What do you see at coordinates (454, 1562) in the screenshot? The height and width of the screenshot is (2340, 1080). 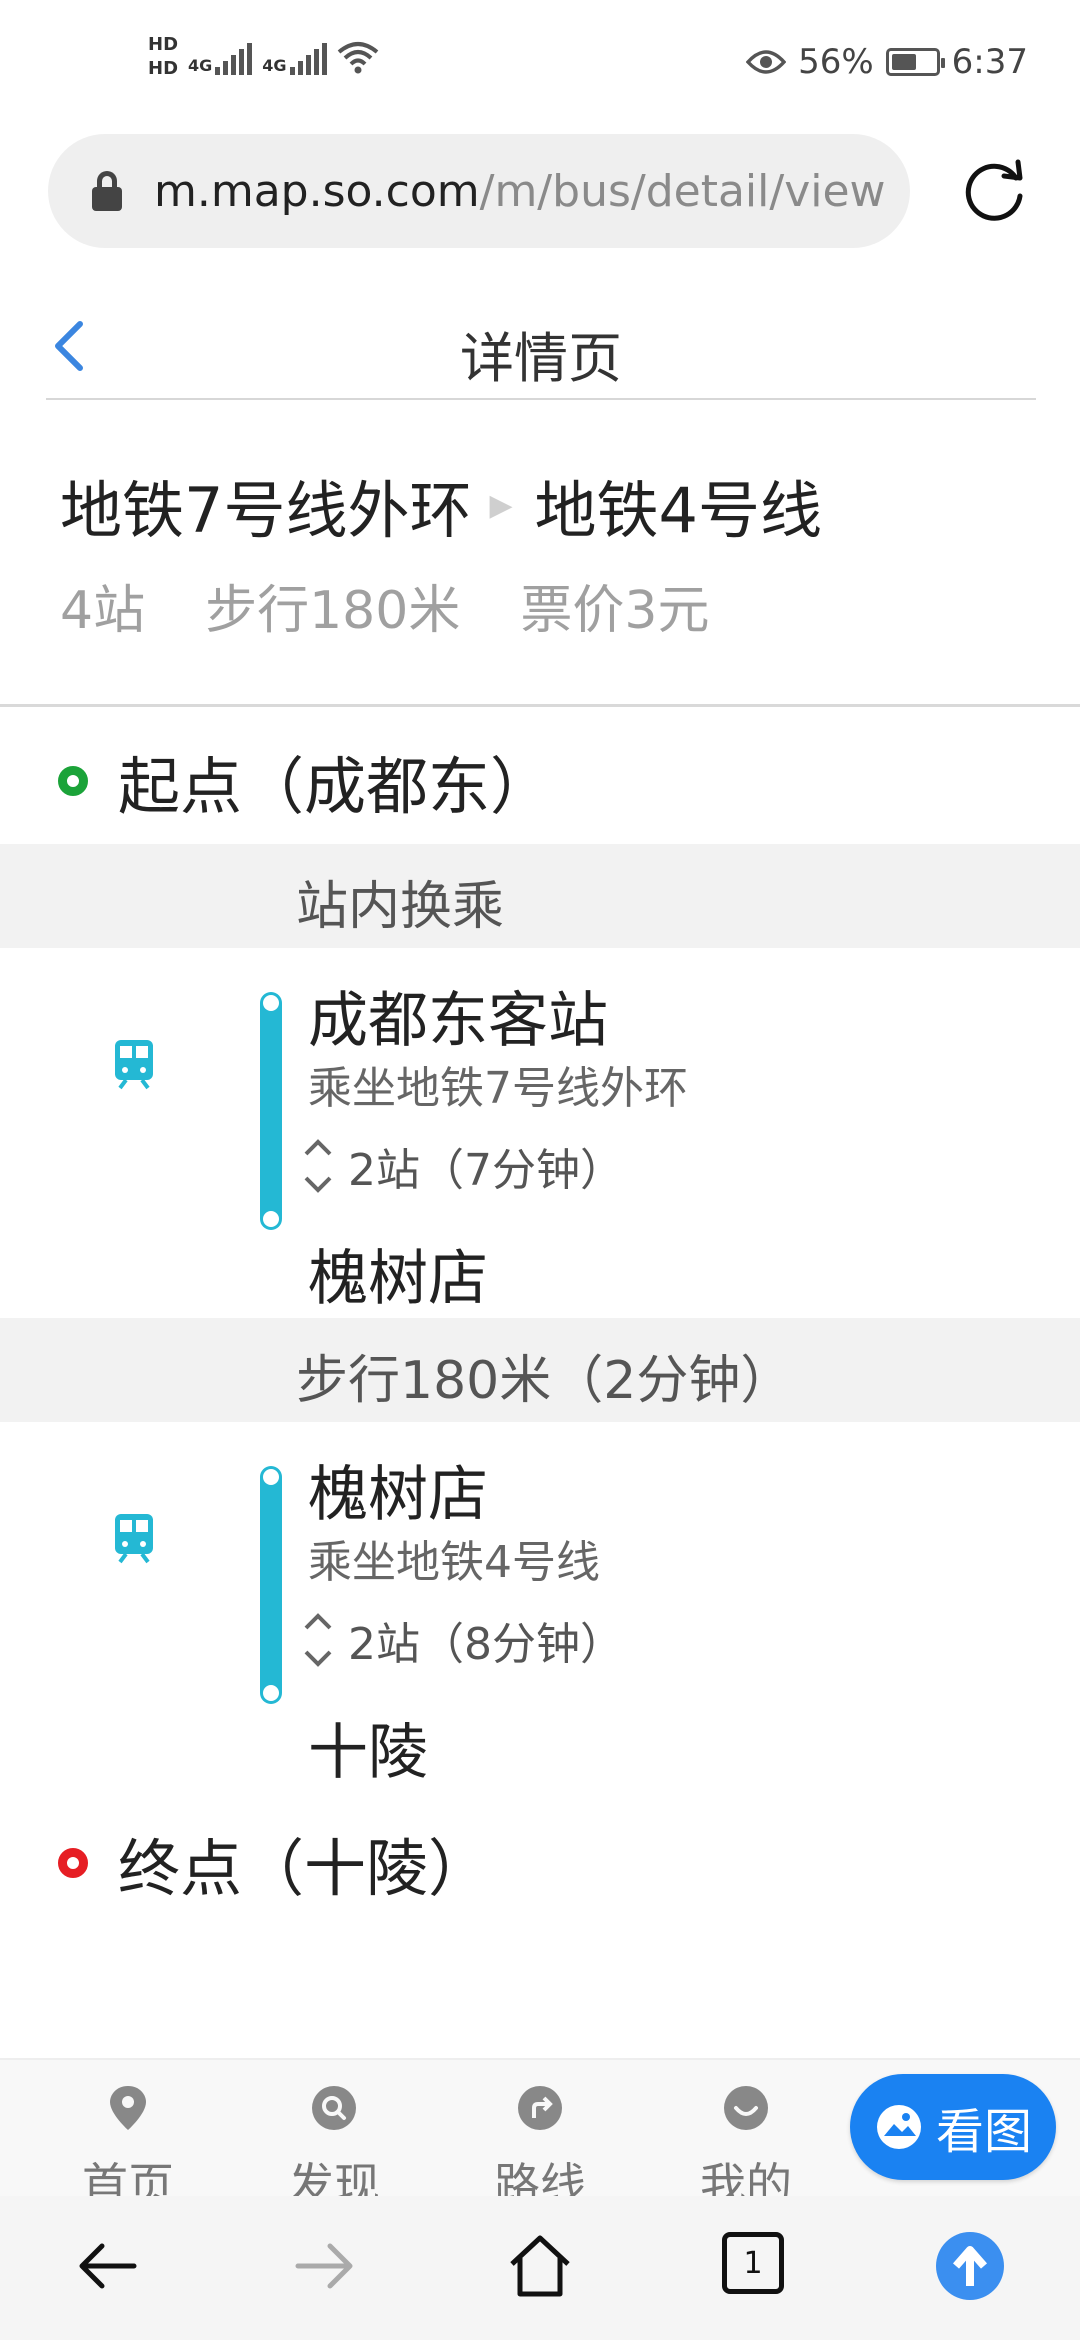 I see `ride-line: 乘坐地铁4号线` at bounding box center [454, 1562].